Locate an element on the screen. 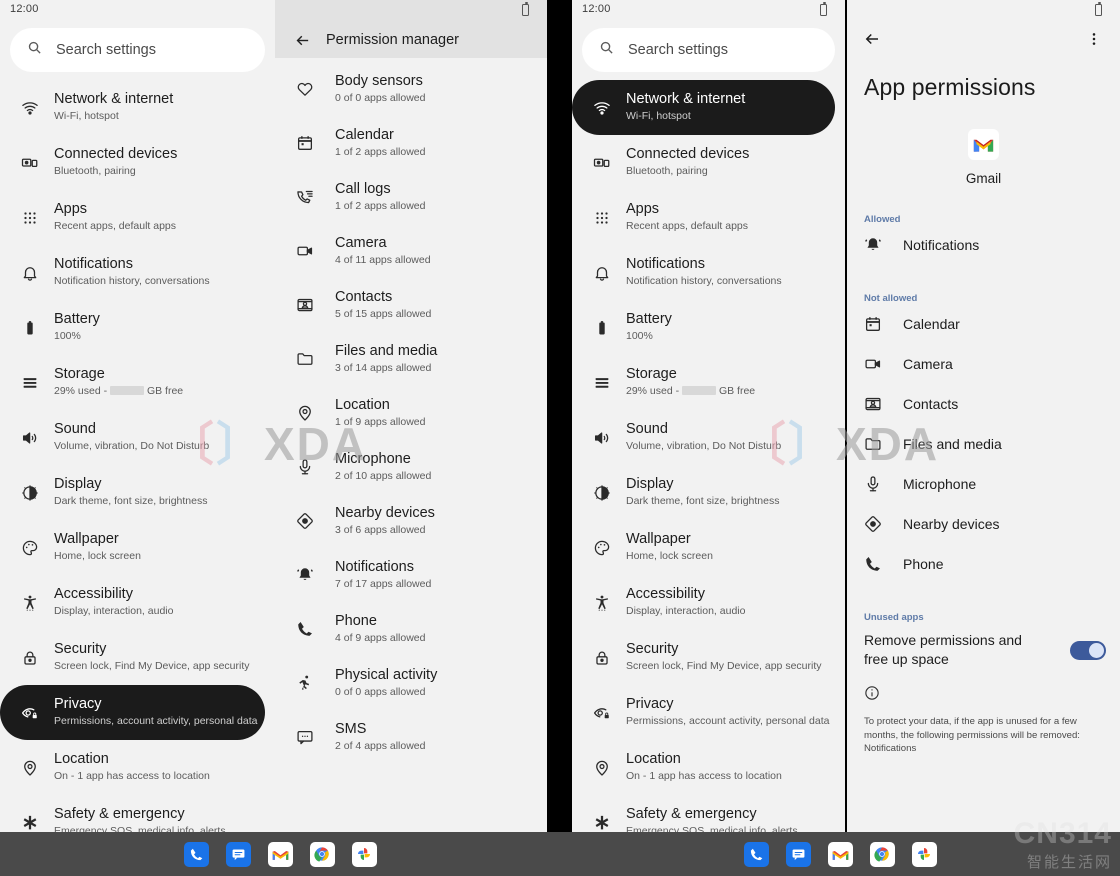  unused-apps-toggle is located at coordinates (1088, 650).